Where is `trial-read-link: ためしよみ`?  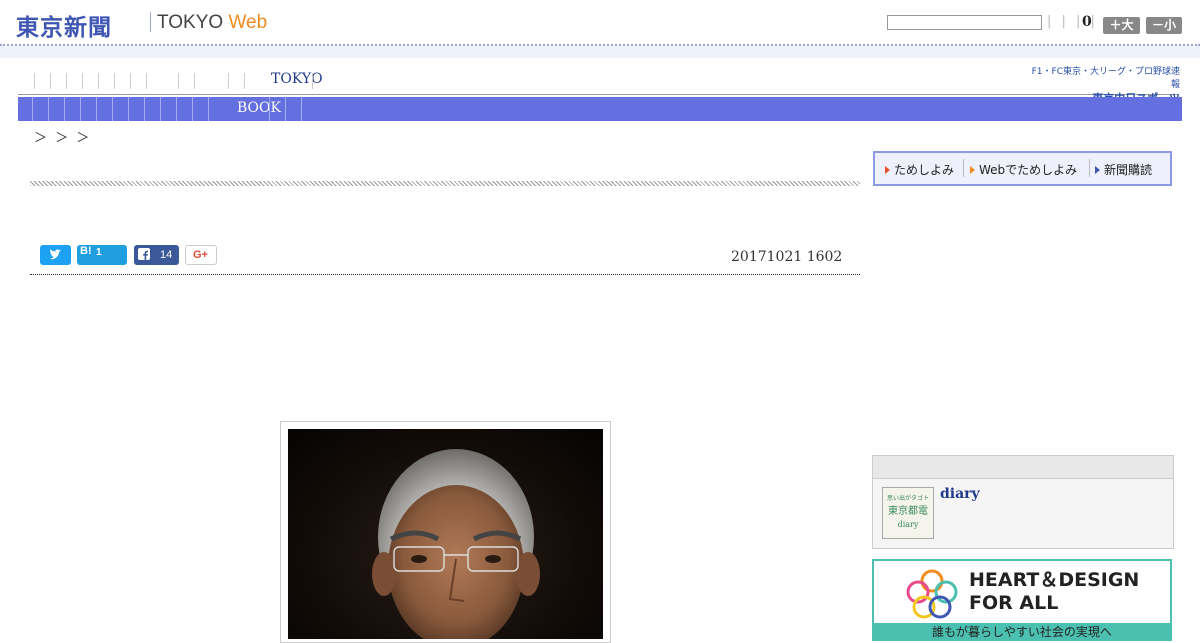
trial-read-link: ためしよみ is located at coordinates (919, 169).